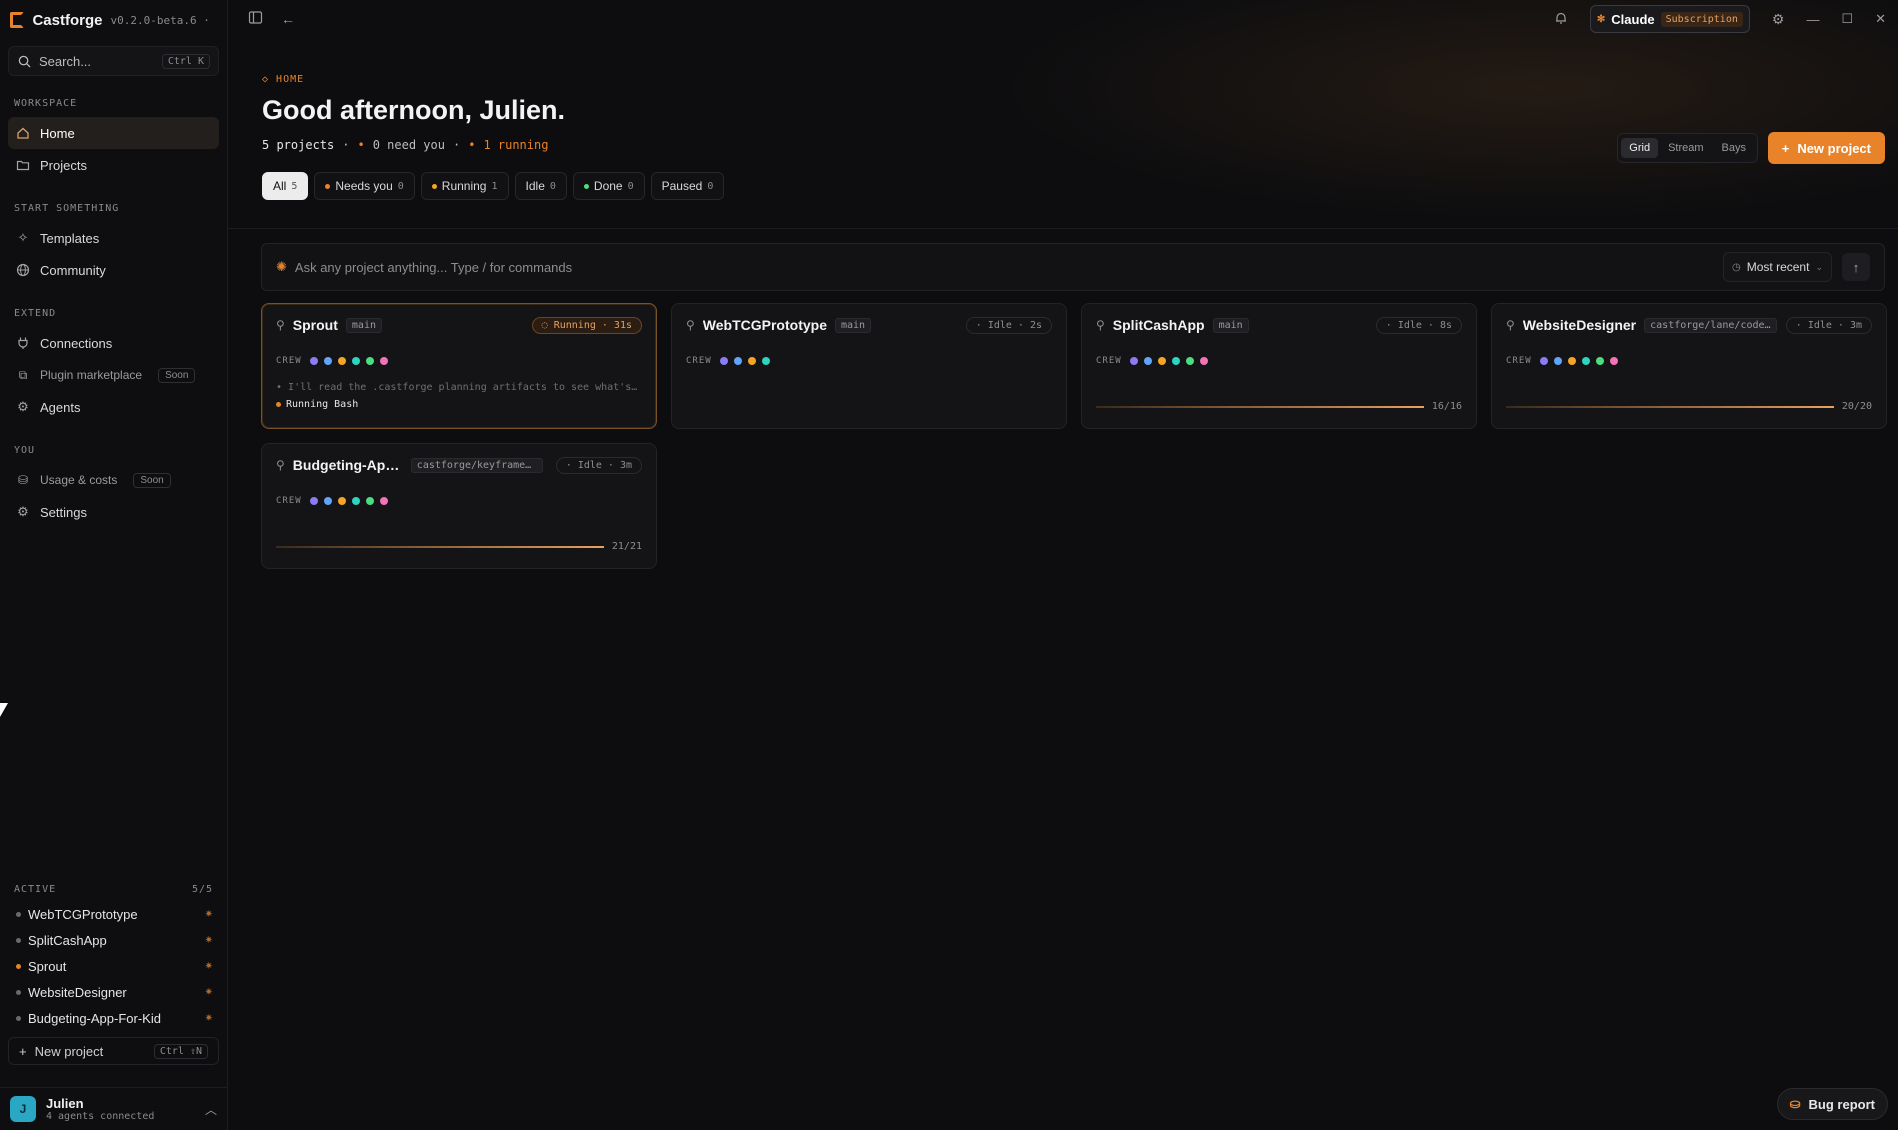 The image size is (1898, 1130). I want to click on user-menu: J Julien 4 agents connected ︿, so click(113, 1108).